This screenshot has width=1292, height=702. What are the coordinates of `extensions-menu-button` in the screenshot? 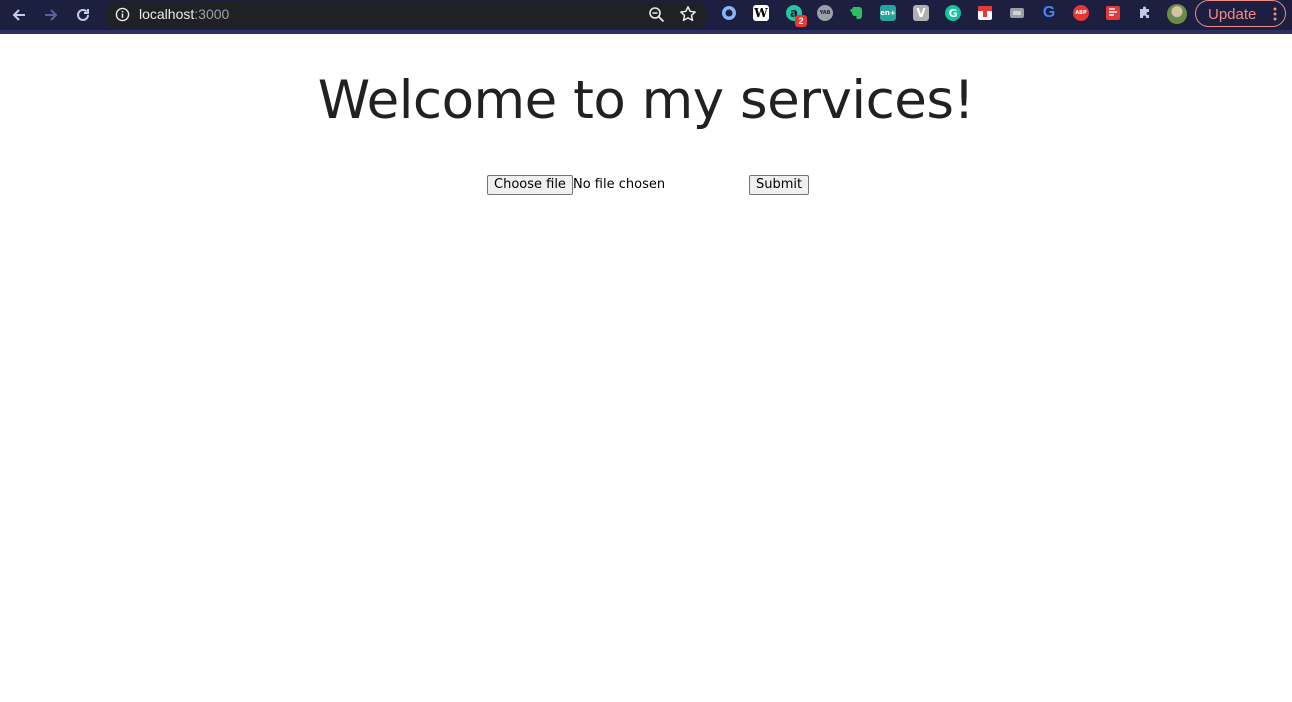 It's located at (1145, 13).